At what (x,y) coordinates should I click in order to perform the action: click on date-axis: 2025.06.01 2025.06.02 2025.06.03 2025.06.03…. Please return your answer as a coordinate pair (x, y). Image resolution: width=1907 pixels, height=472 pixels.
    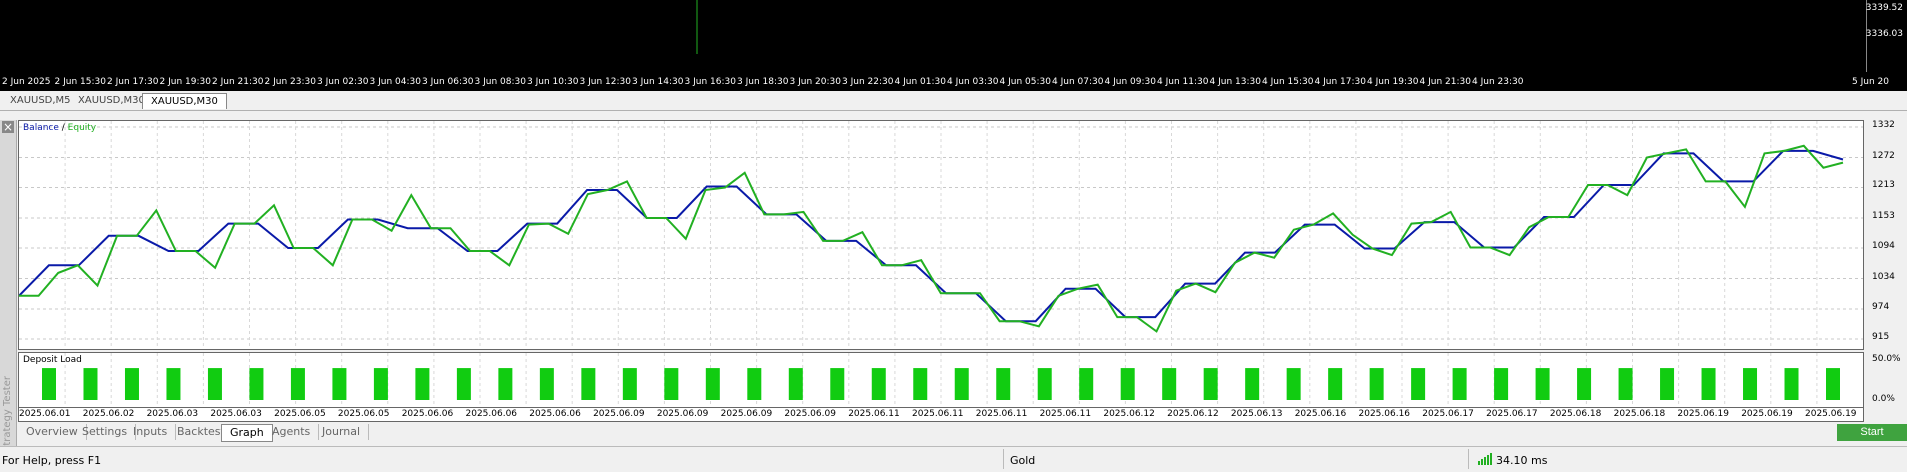
    Looking at the image, I should click on (941, 415).